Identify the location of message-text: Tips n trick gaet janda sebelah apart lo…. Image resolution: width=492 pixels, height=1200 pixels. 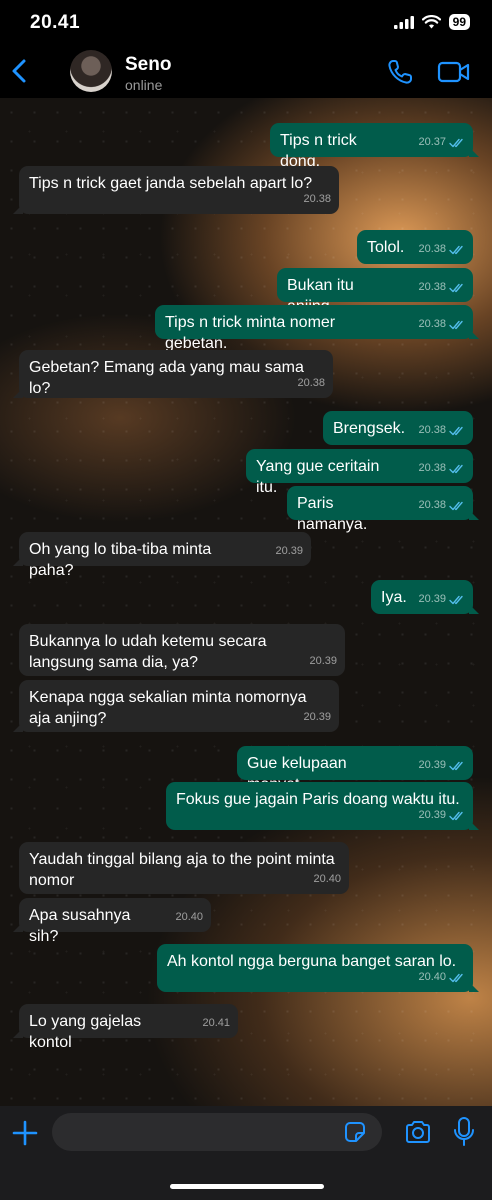
(171, 183).